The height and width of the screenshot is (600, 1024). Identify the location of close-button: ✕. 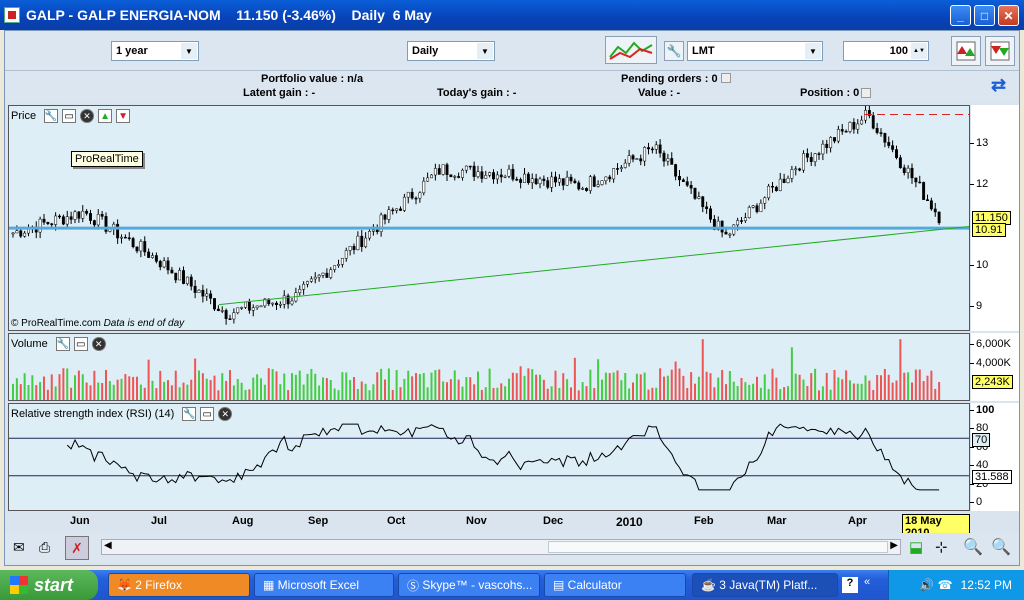
(1008, 15).